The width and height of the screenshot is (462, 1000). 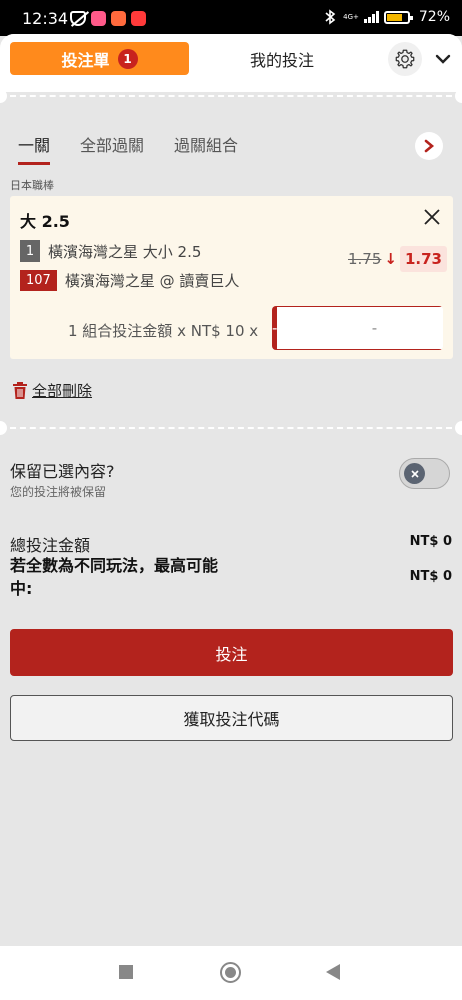 What do you see at coordinates (434, 17) in the screenshot?
I see `battery-percent: 72%` at bounding box center [434, 17].